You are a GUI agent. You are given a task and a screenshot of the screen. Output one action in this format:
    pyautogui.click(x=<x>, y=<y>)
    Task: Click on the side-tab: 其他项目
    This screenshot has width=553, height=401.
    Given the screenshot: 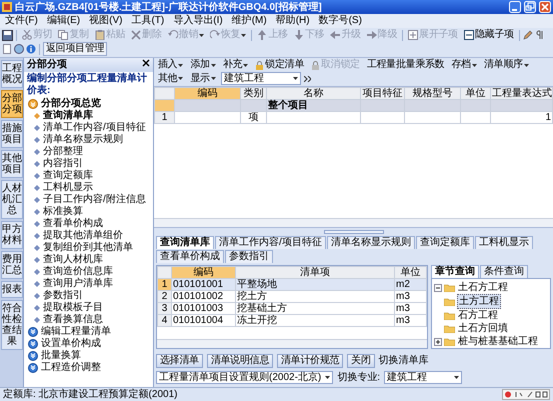 What is the action you would take?
    pyautogui.click(x=12, y=164)
    